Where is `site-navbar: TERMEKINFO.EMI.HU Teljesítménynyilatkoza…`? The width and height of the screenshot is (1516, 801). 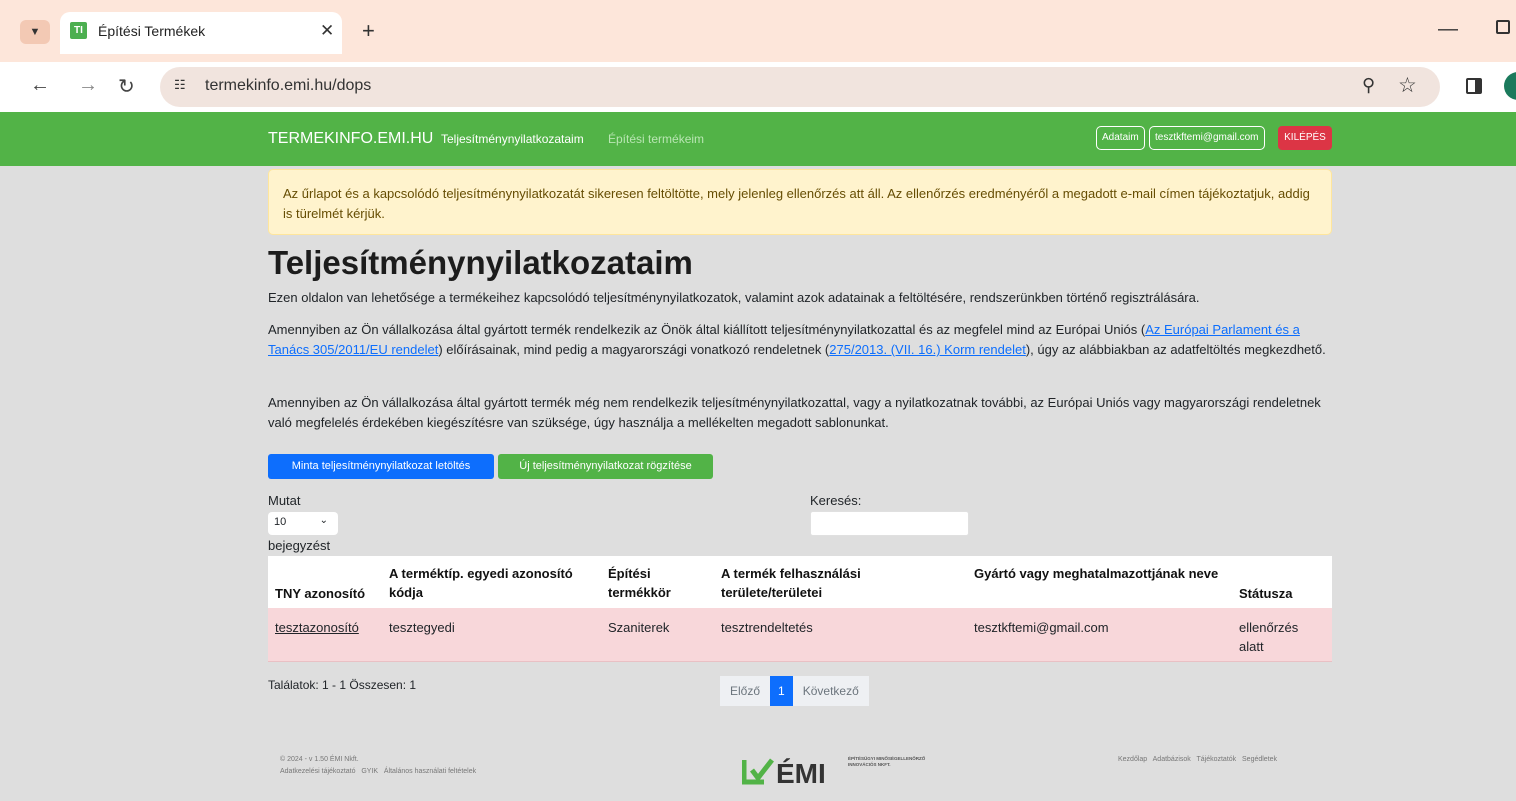
site-navbar: TERMEKINFO.EMI.HU Teljesítménynyilatkoza… is located at coordinates (758, 139).